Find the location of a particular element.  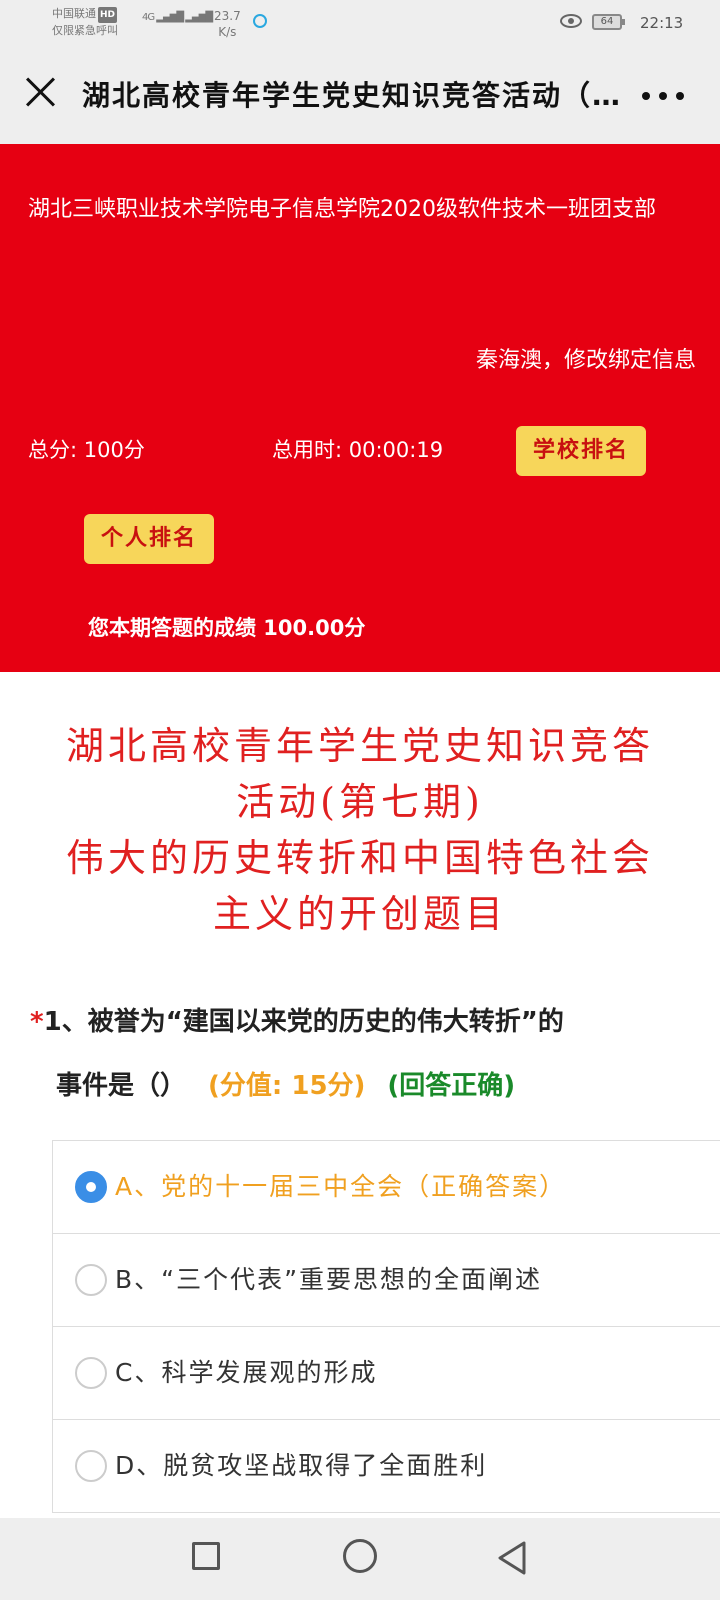

personal-ranking-button: 个人排名 is located at coordinates (149, 539).